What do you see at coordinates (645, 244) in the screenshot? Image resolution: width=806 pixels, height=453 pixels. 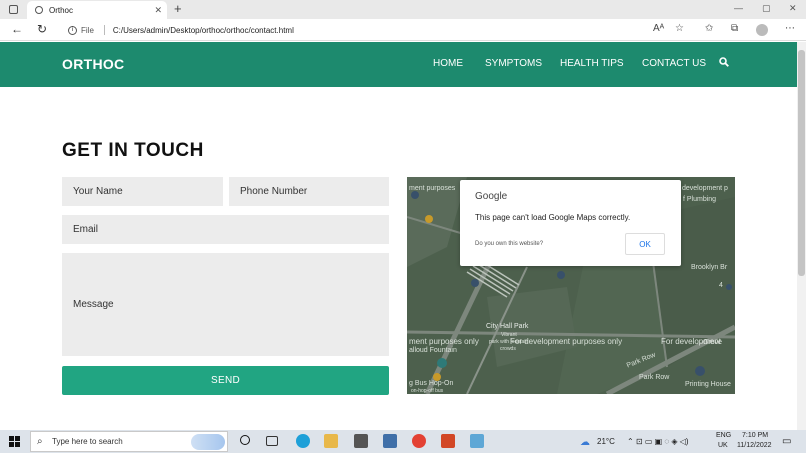 I see `dialog-ok-button: OK` at bounding box center [645, 244].